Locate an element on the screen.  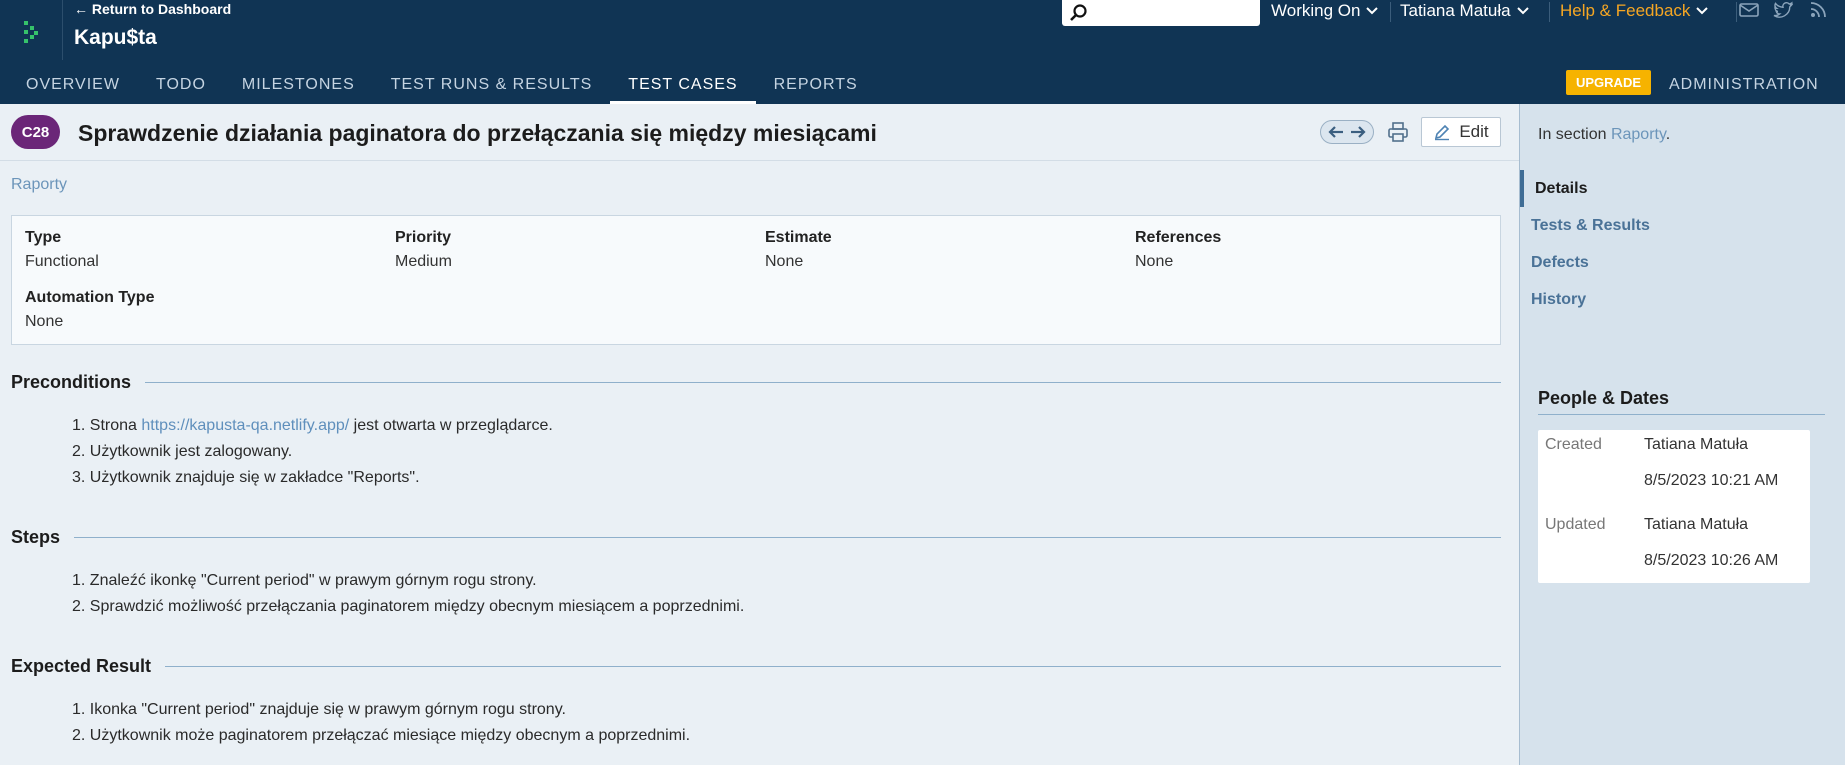
edit-label: Edit is located at coordinates (1474, 131).